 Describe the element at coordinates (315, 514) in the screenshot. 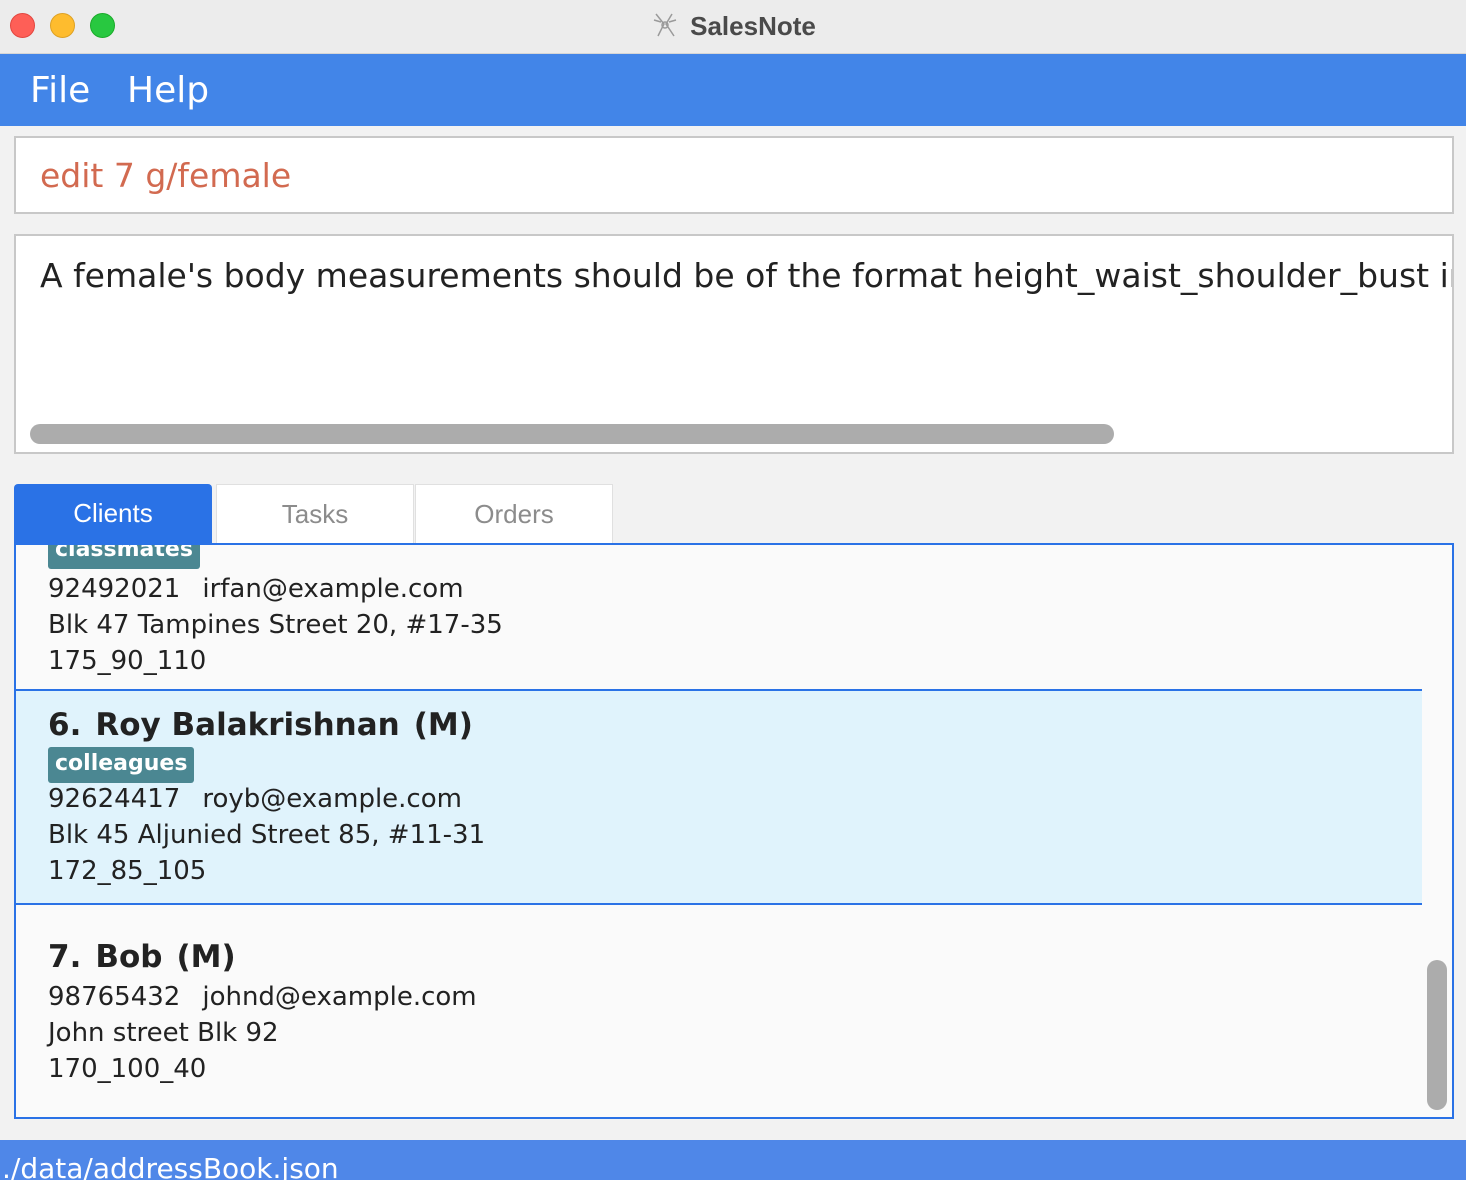

I see `tab-tasks: Tasks` at that location.